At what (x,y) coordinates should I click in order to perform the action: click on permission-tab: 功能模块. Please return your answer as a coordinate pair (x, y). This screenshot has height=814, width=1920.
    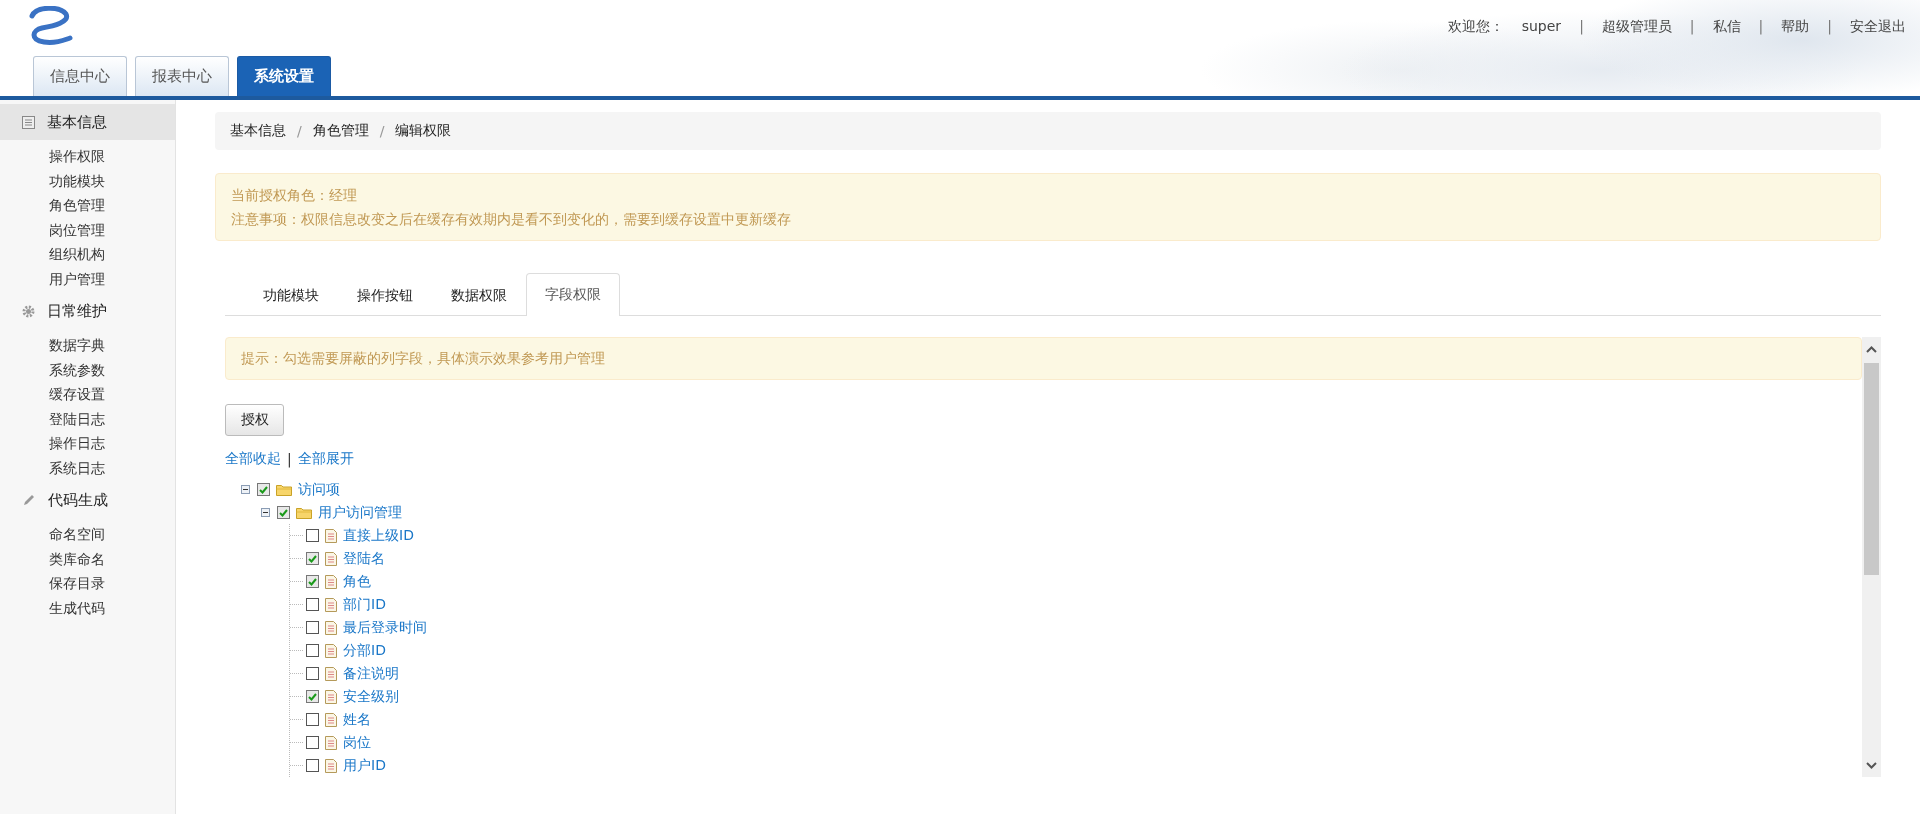
    Looking at the image, I should click on (291, 295).